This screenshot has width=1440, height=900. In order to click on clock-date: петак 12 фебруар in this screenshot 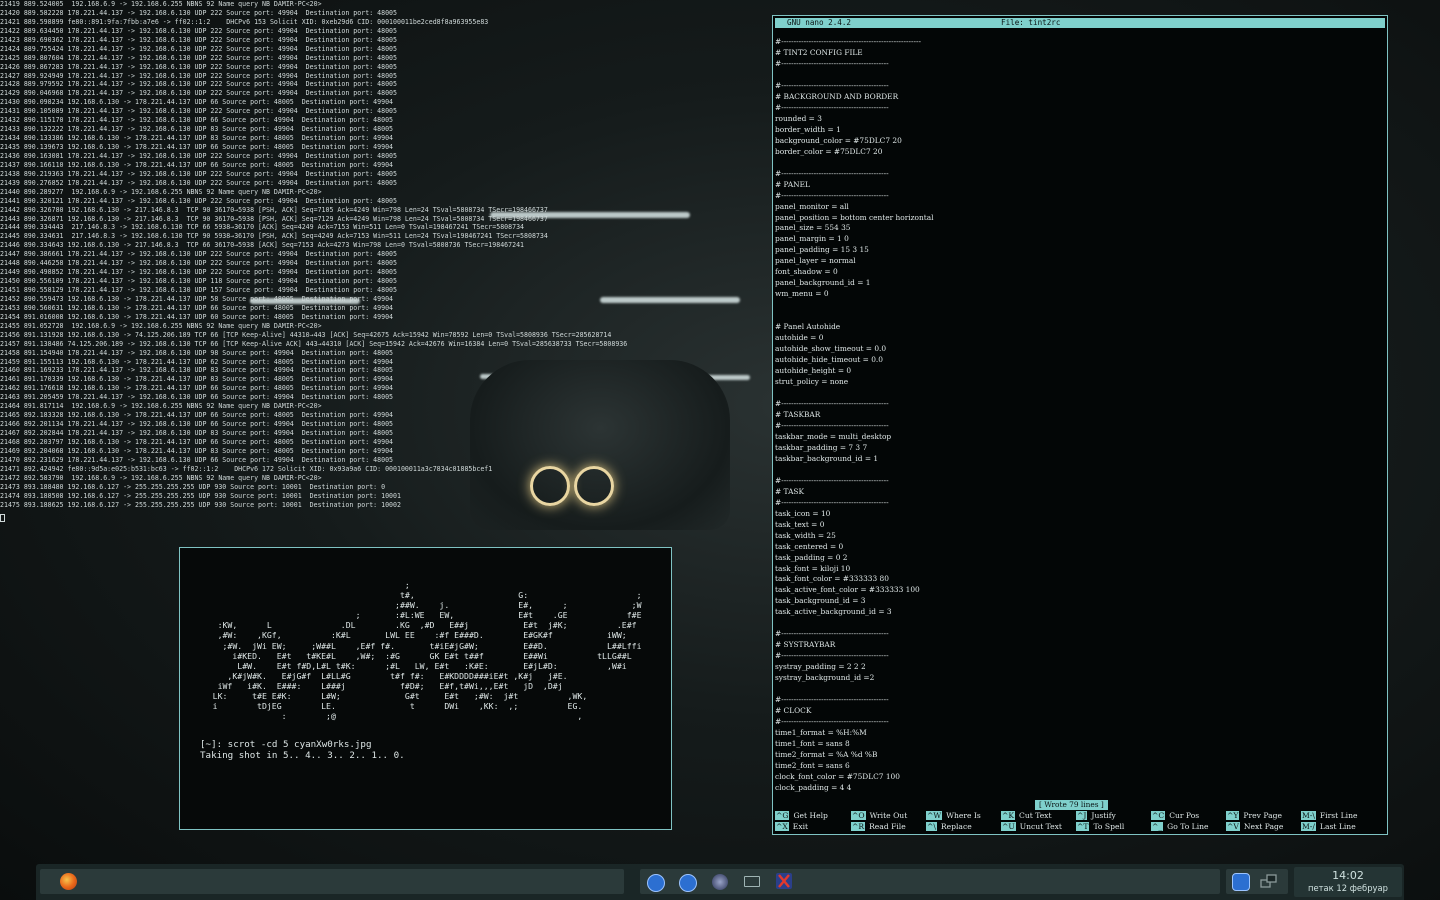, I will do `click(1348, 888)`.